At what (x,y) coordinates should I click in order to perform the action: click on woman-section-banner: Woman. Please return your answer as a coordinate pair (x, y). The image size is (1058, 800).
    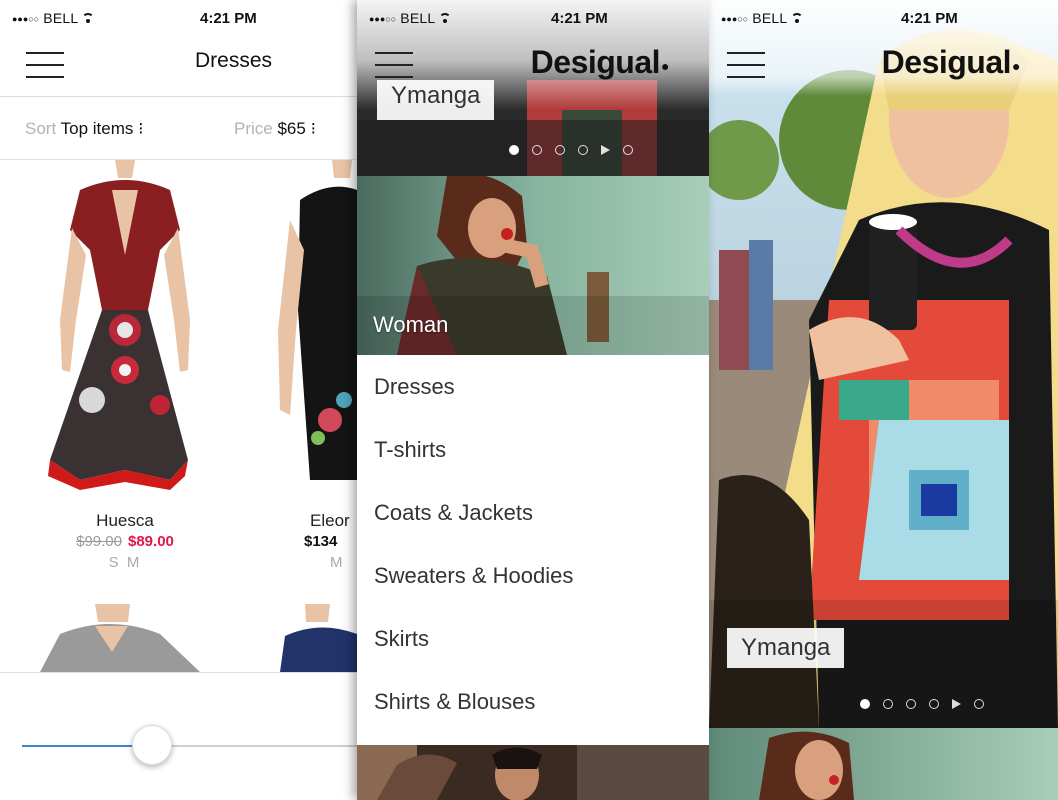
    Looking at the image, I should click on (533, 265).